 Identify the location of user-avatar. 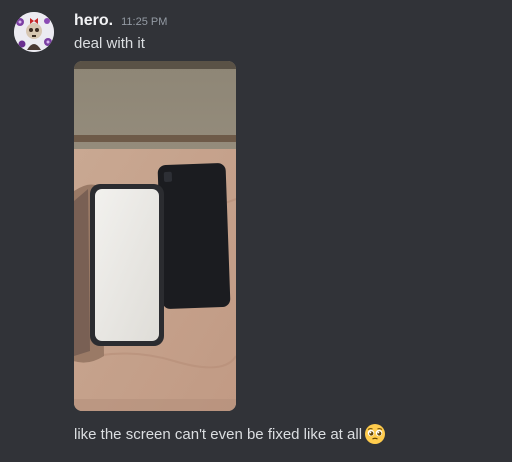
(34, 32).